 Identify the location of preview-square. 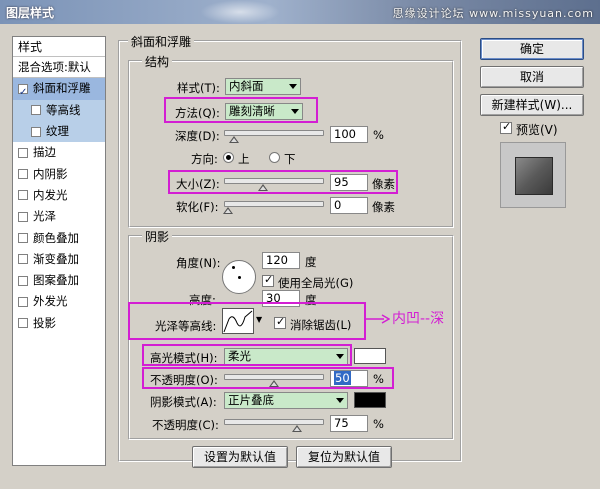
(534, 176).